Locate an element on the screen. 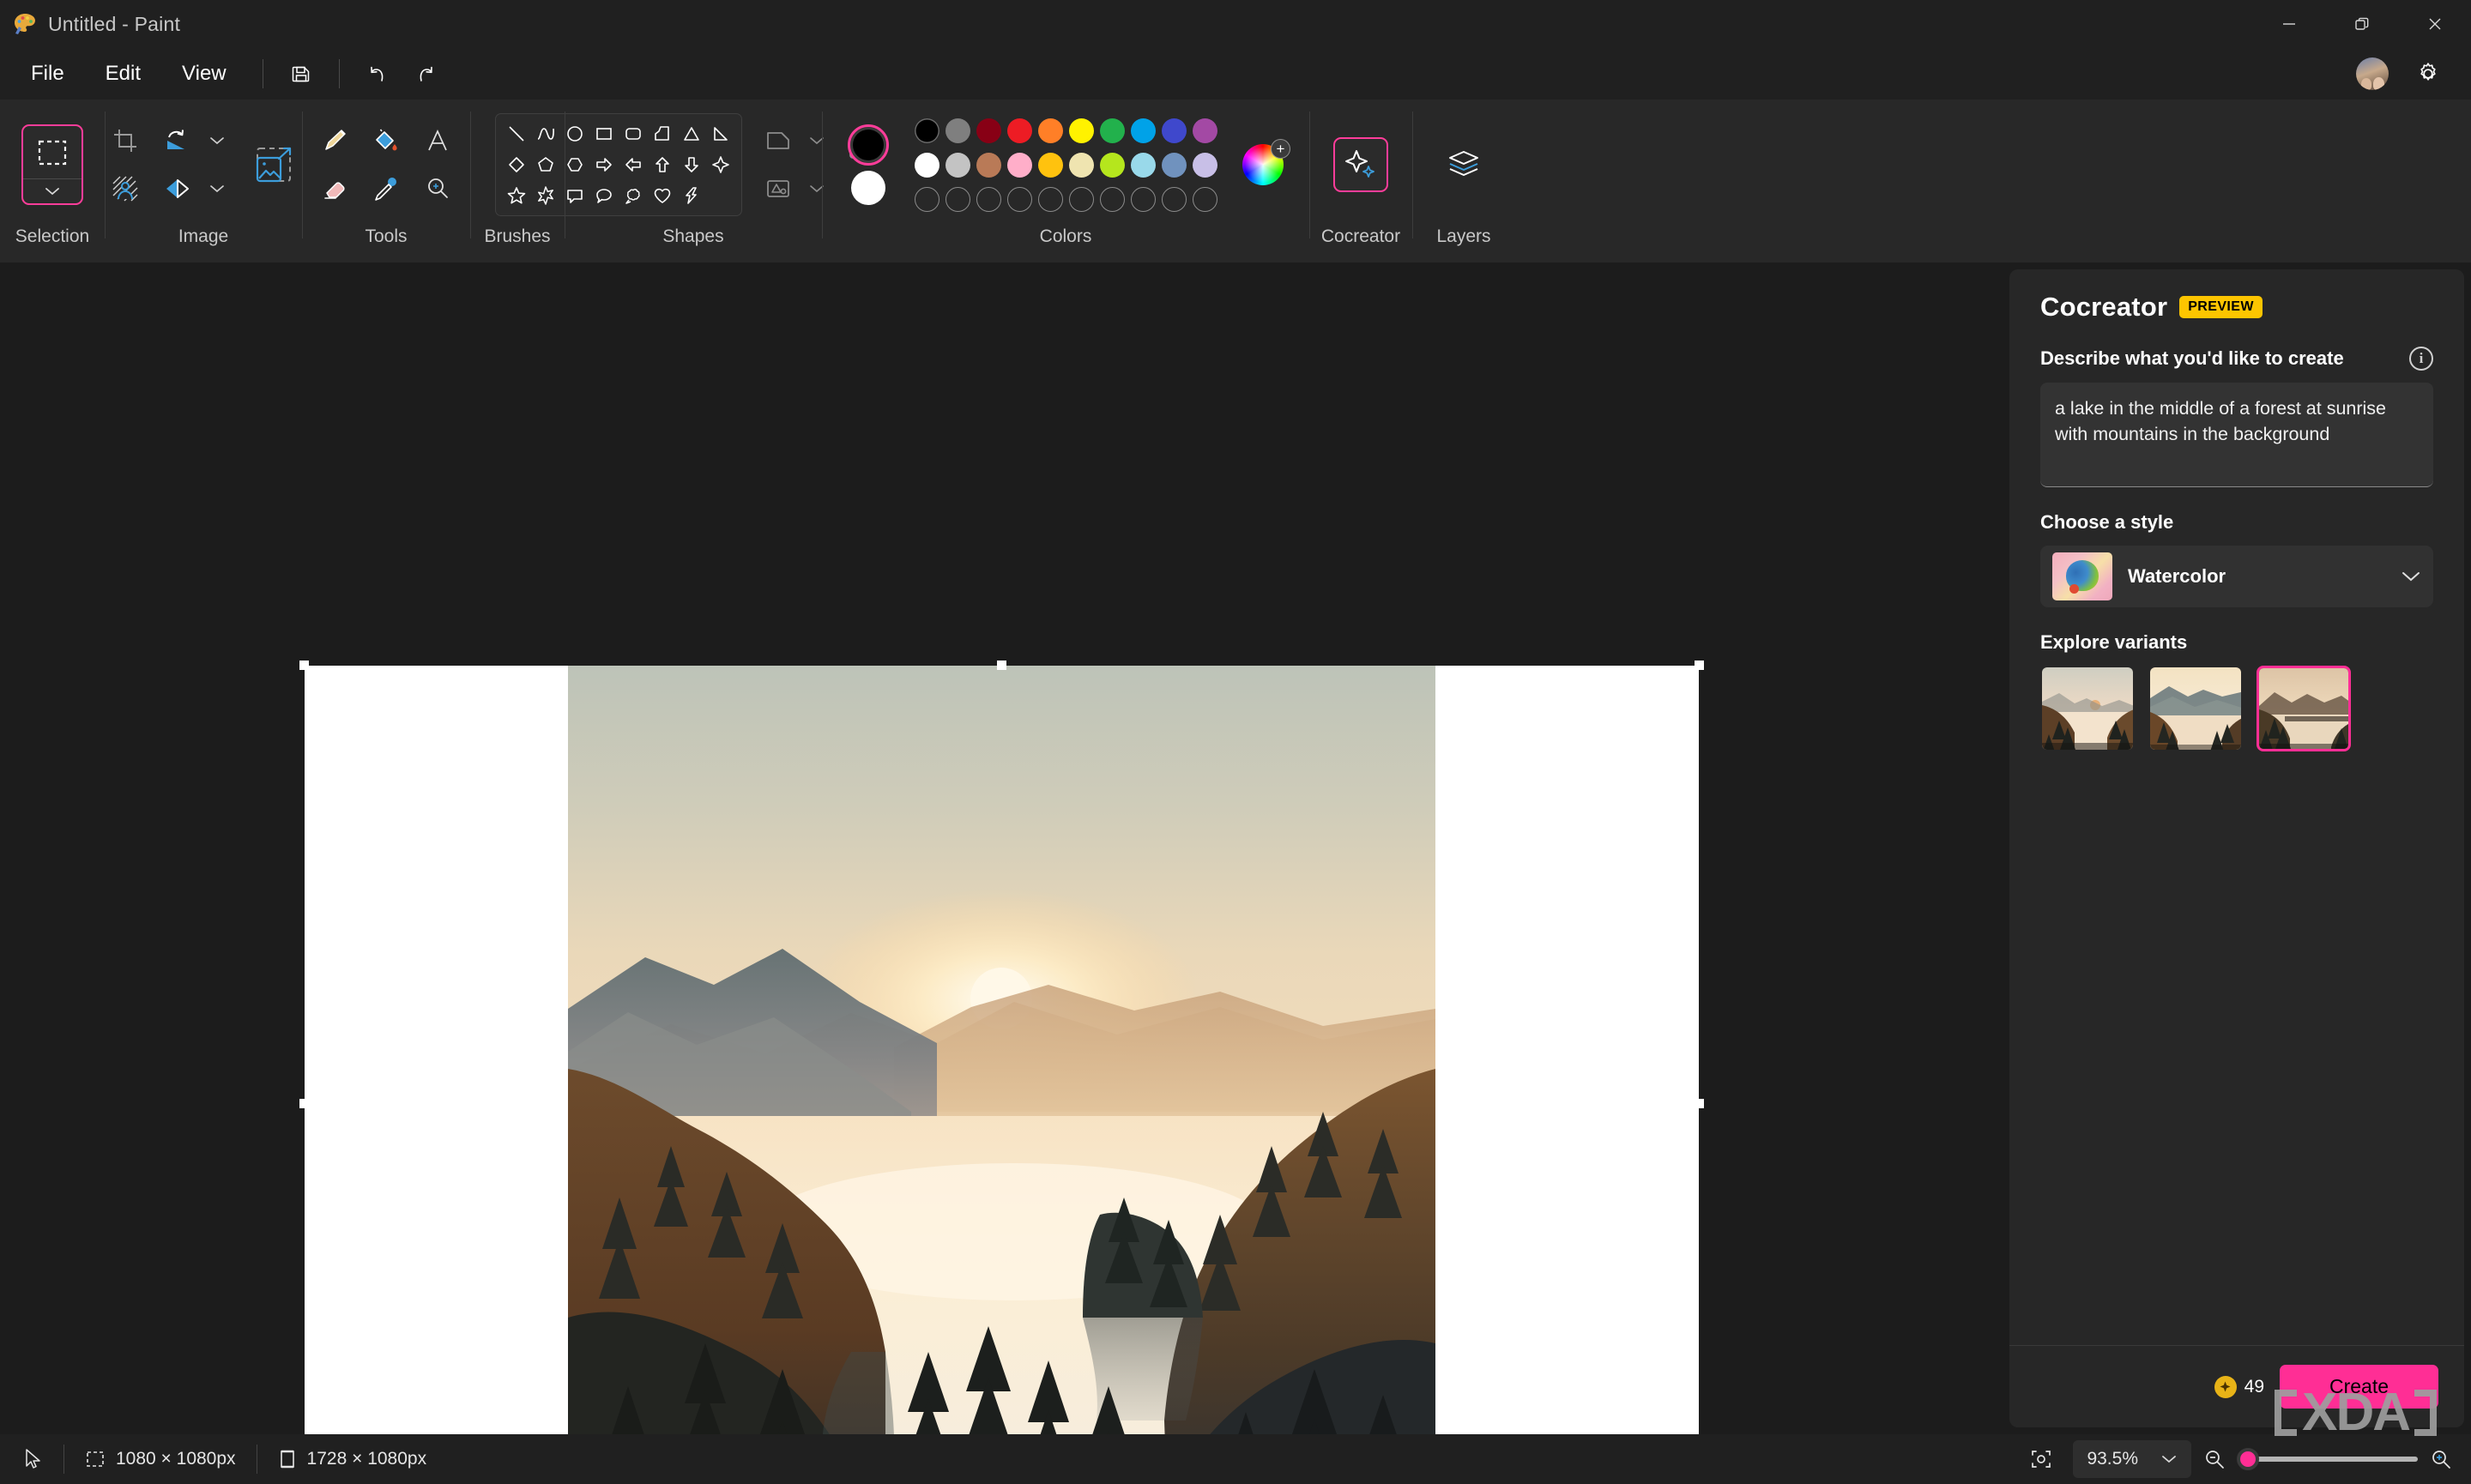  menu-view: View is located at coordinates (204, 74).